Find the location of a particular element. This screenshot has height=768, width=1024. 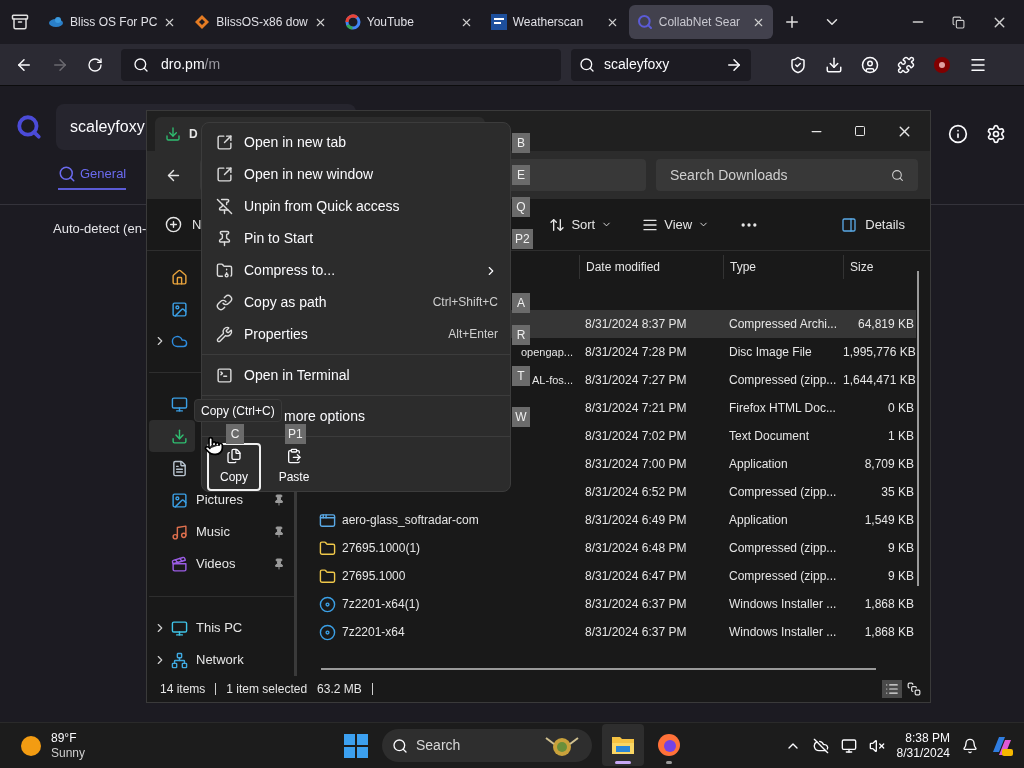

view-button: View is located at coordinates (676, 224).